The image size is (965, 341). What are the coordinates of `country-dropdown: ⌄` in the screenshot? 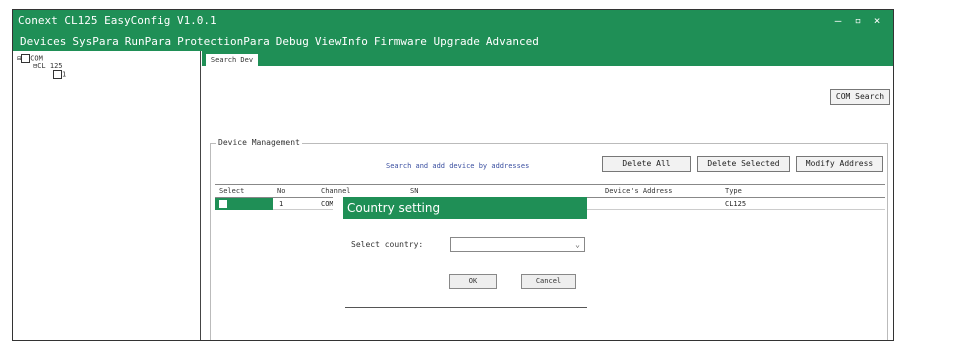 It's located at (517, 244).